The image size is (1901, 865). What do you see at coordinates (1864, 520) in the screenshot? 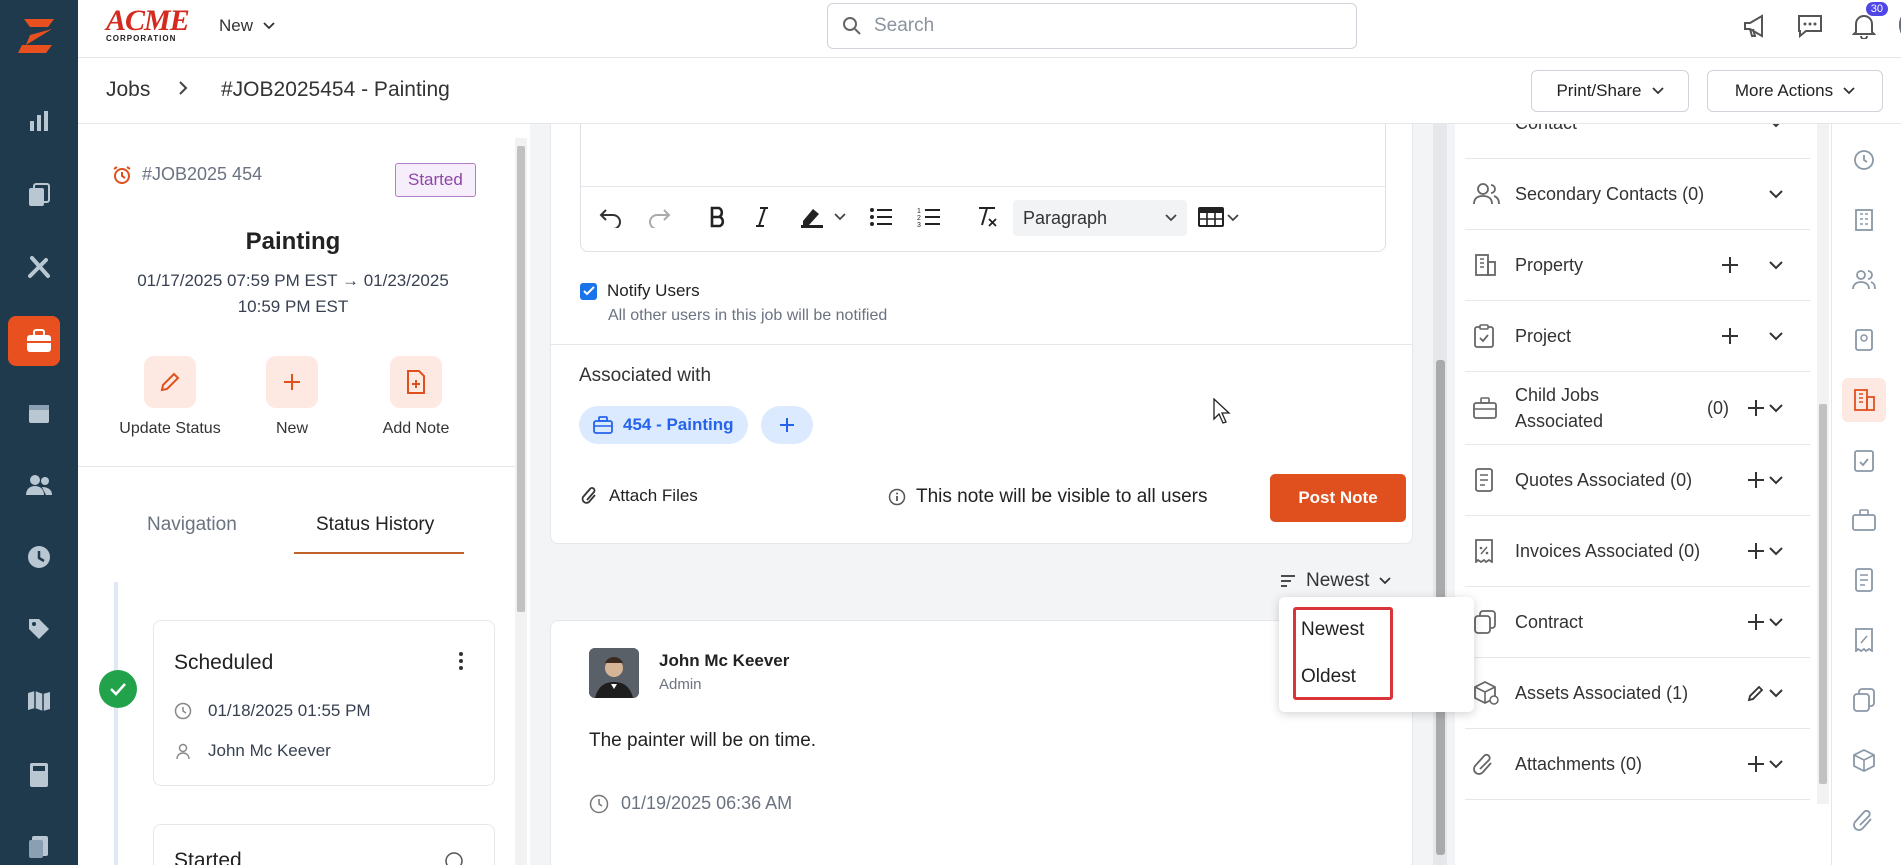
I see `rail-briefcase-icon` at bounding box center [1864, 520].